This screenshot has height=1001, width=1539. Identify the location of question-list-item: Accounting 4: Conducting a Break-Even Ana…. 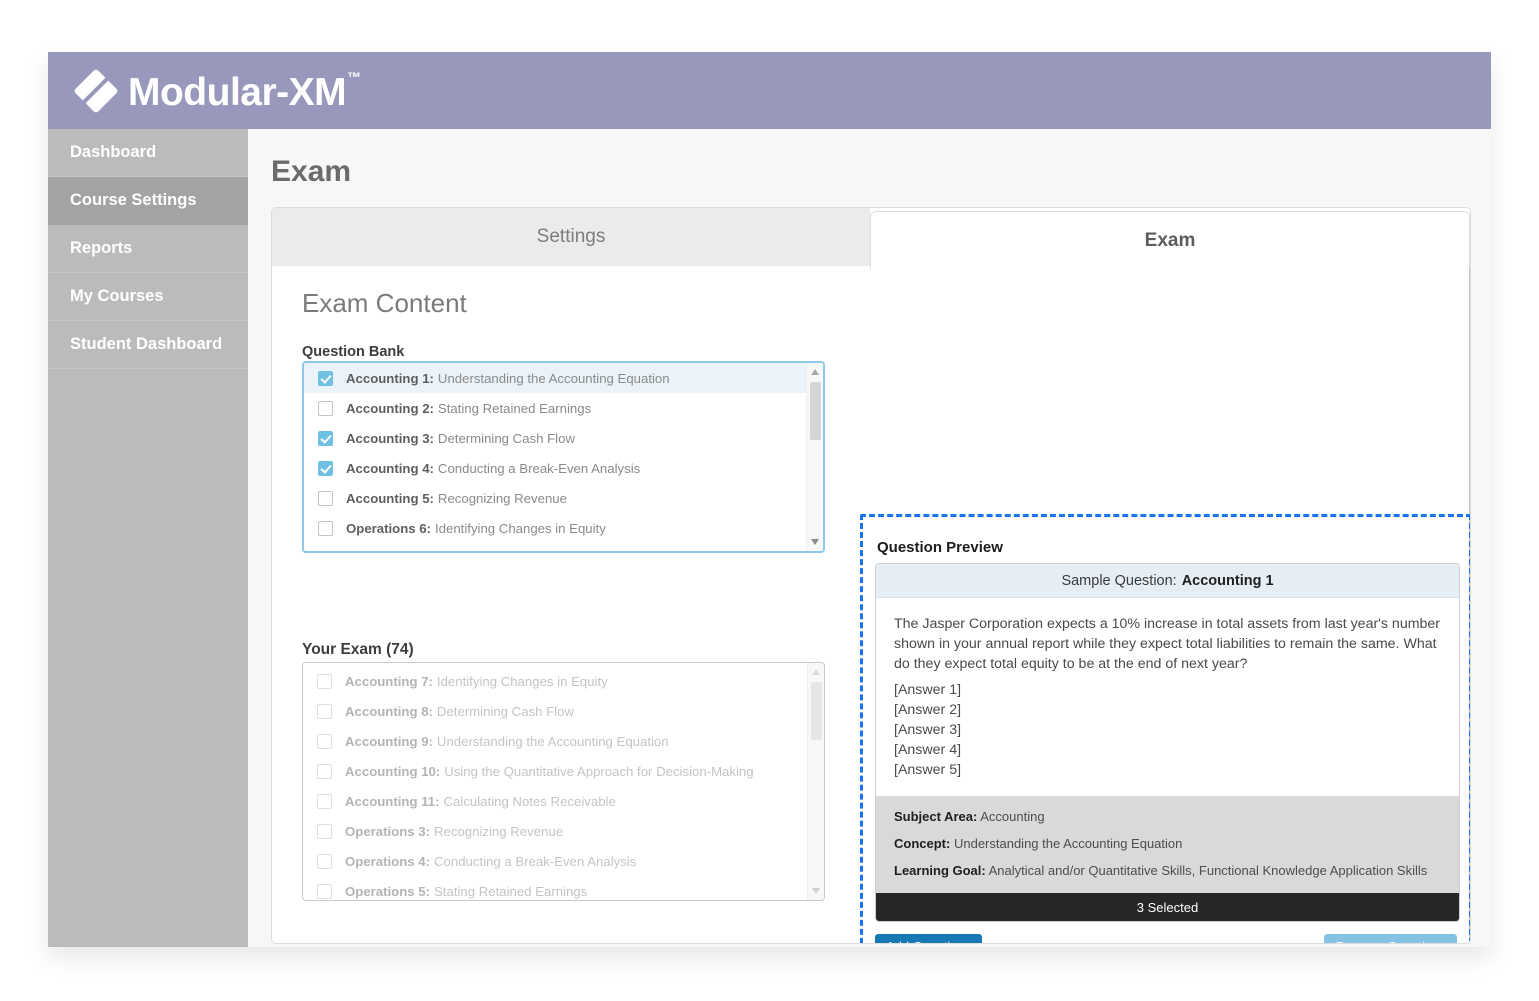
(556, 468).